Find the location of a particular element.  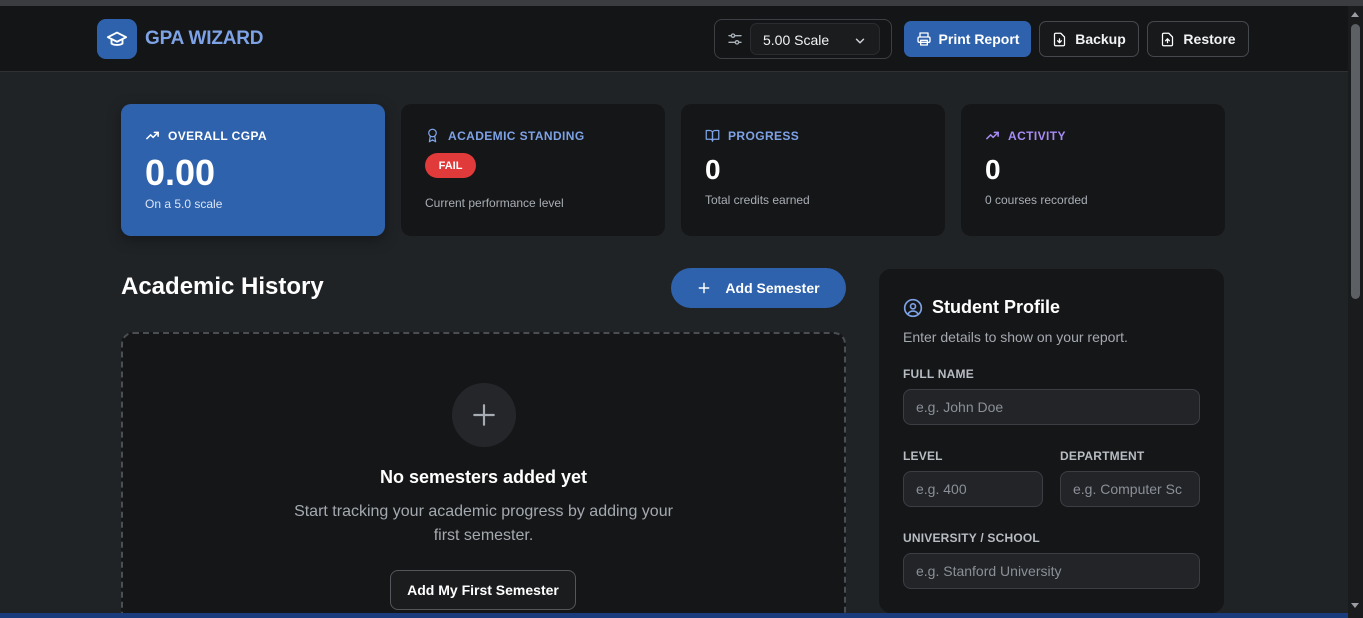

department-label: DEPARTMENT is located at coordinates (1102, 456).